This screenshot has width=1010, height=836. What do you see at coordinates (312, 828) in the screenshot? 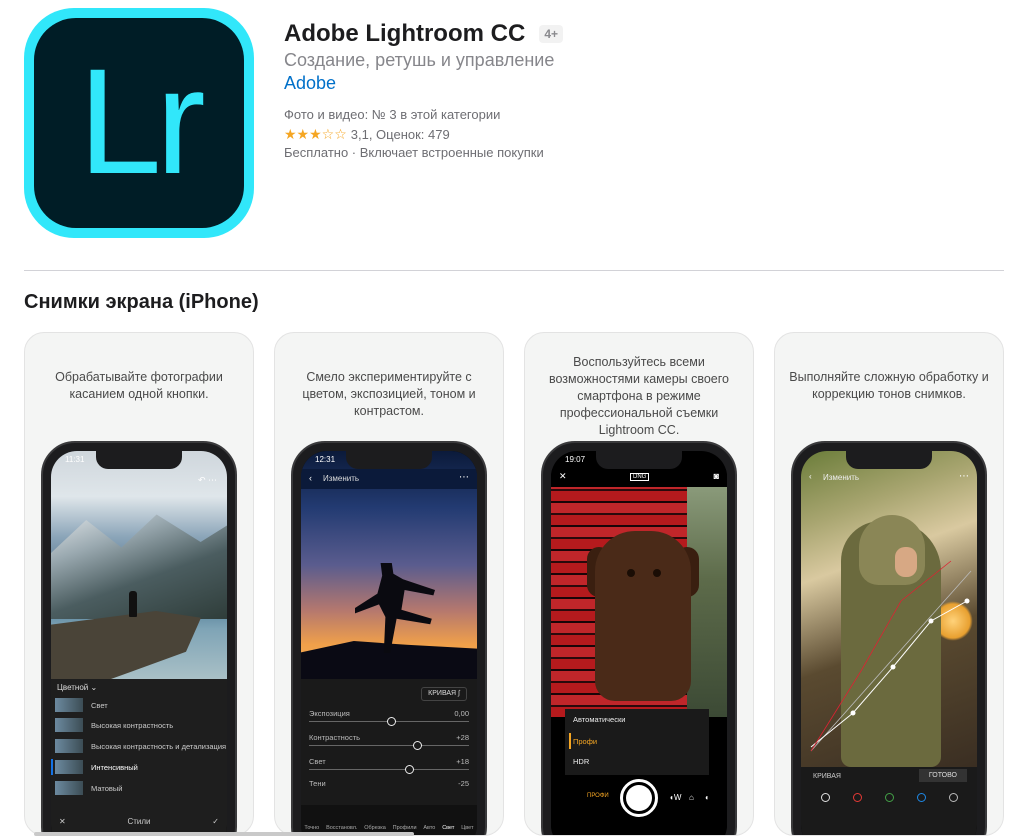
I see `tool-label: Точно` at bounding box center [312, 828].